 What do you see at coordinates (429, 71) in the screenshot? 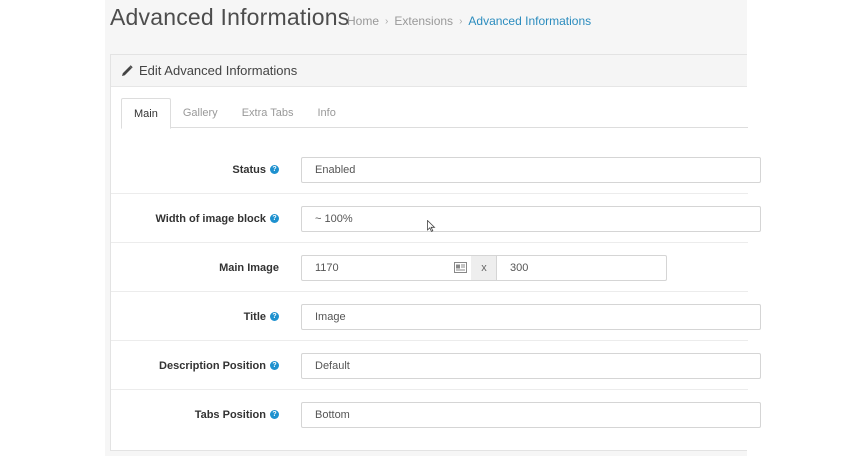
I see `panel-heading: Edit Advanced Informations` at bounding box center [429, 71].